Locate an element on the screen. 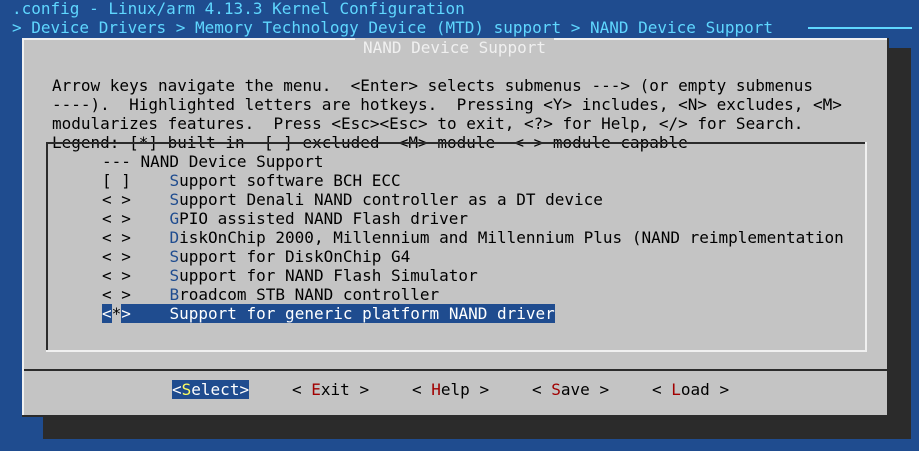  help-label: elp is located at coordinates (455, 389).